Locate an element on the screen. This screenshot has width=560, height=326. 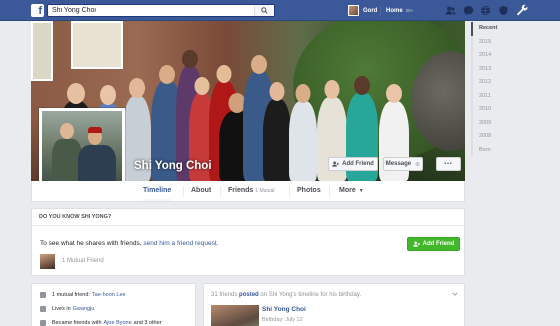
tab-friends-mutual-count: 1 Mutual is located at coordinates (265, 191).